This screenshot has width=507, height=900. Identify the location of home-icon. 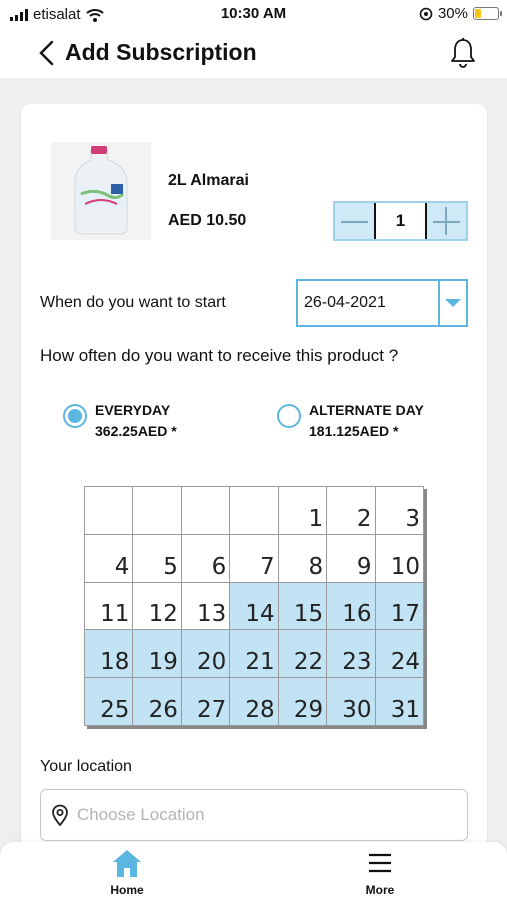
(127, 863).